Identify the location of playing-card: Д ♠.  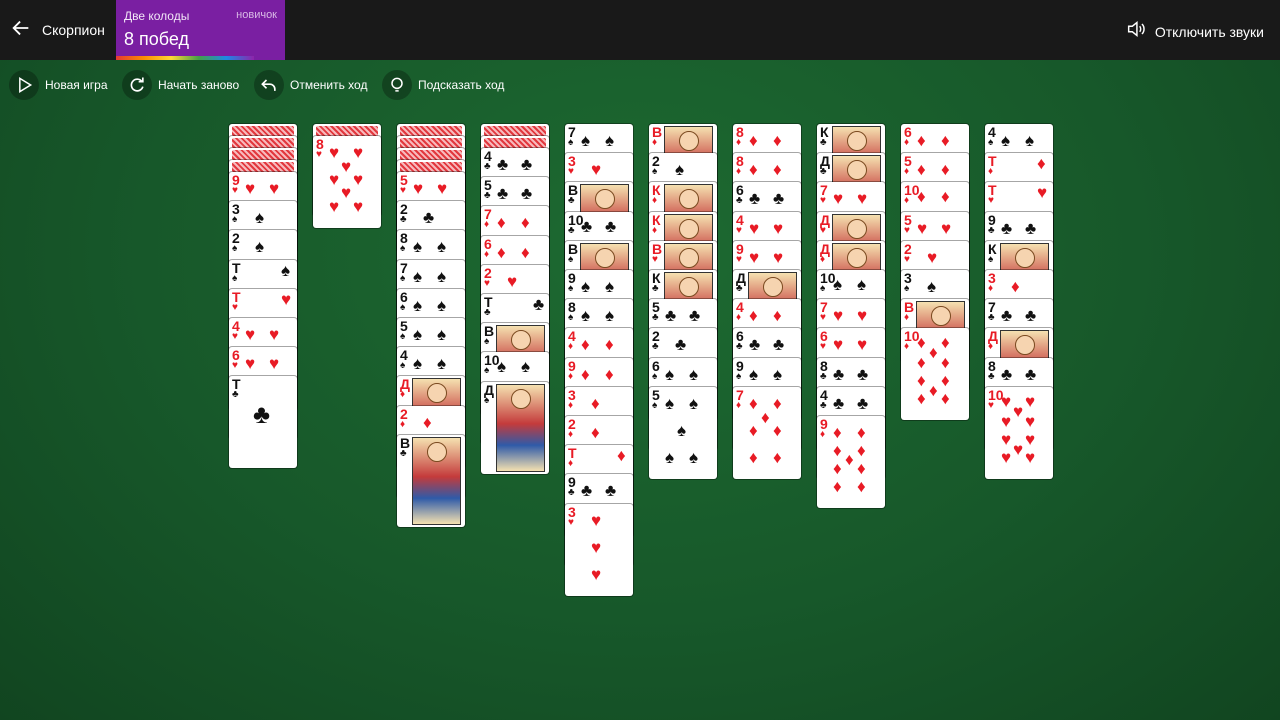
(515, 427).